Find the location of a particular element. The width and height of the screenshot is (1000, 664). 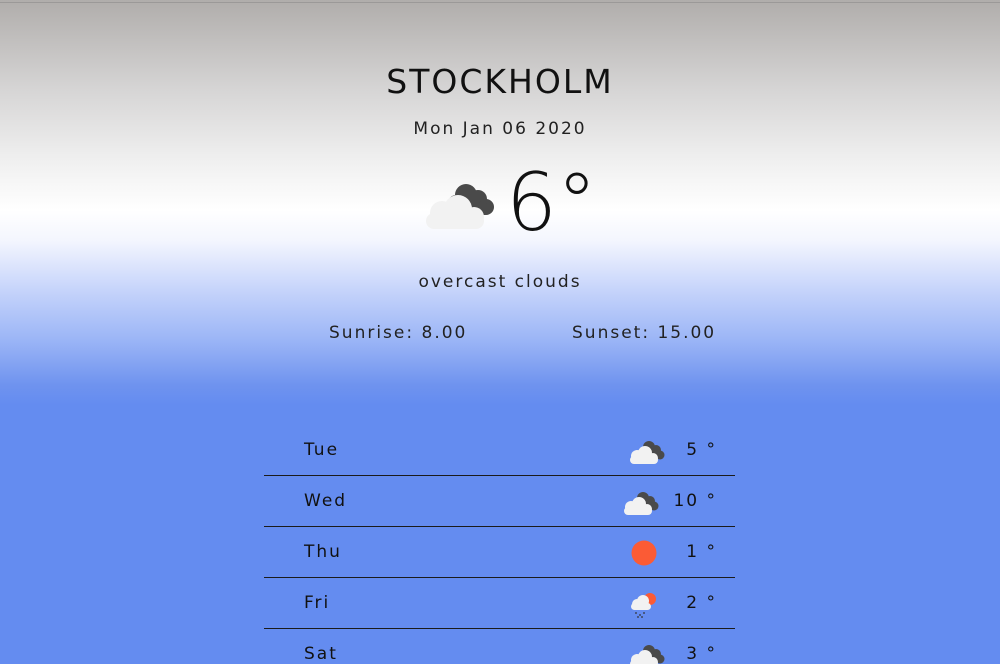

forecast-temp: 1 ° is located at coordinates (701, 552).